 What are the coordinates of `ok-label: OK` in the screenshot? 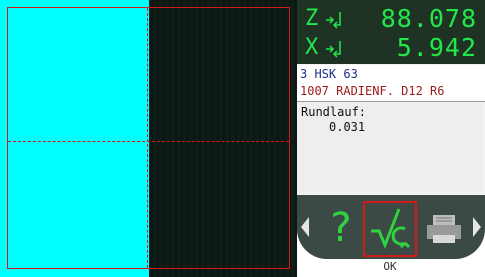 It's located at (390, 266).